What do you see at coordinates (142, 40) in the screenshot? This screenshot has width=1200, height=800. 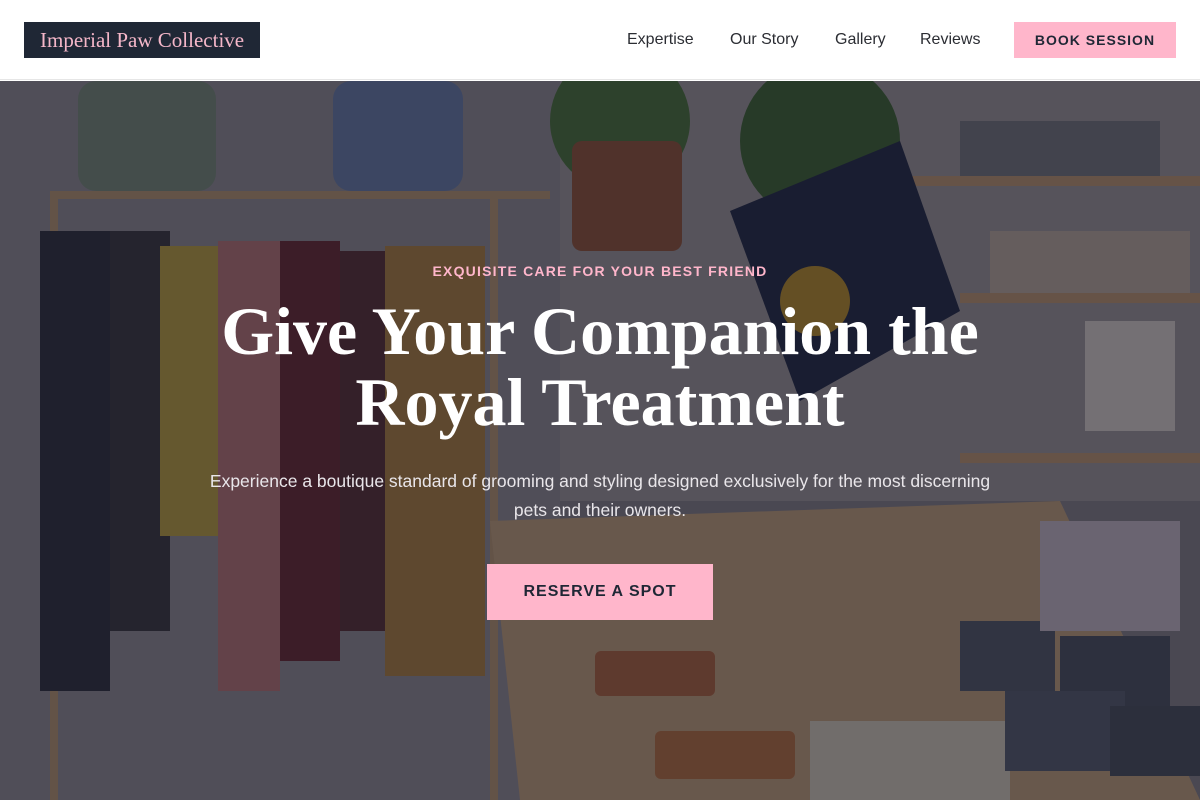 I see `brand-logo: Imperial Paw Collective` at bounding box center [142, 40].